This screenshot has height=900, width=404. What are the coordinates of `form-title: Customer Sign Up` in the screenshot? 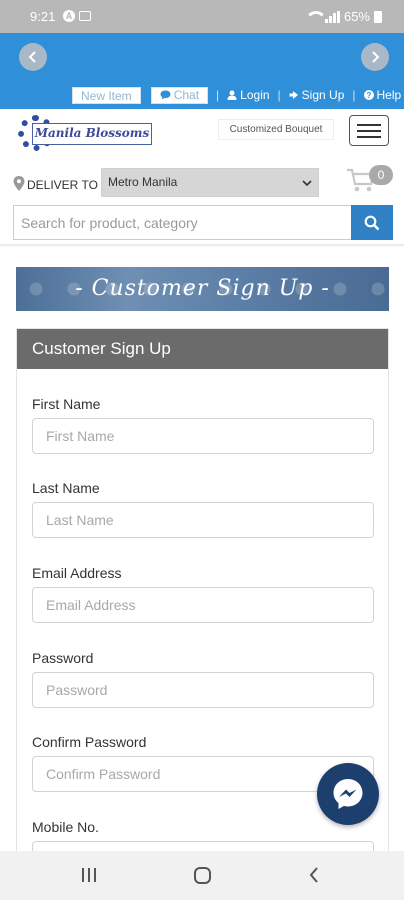 It's located at (202, 349).